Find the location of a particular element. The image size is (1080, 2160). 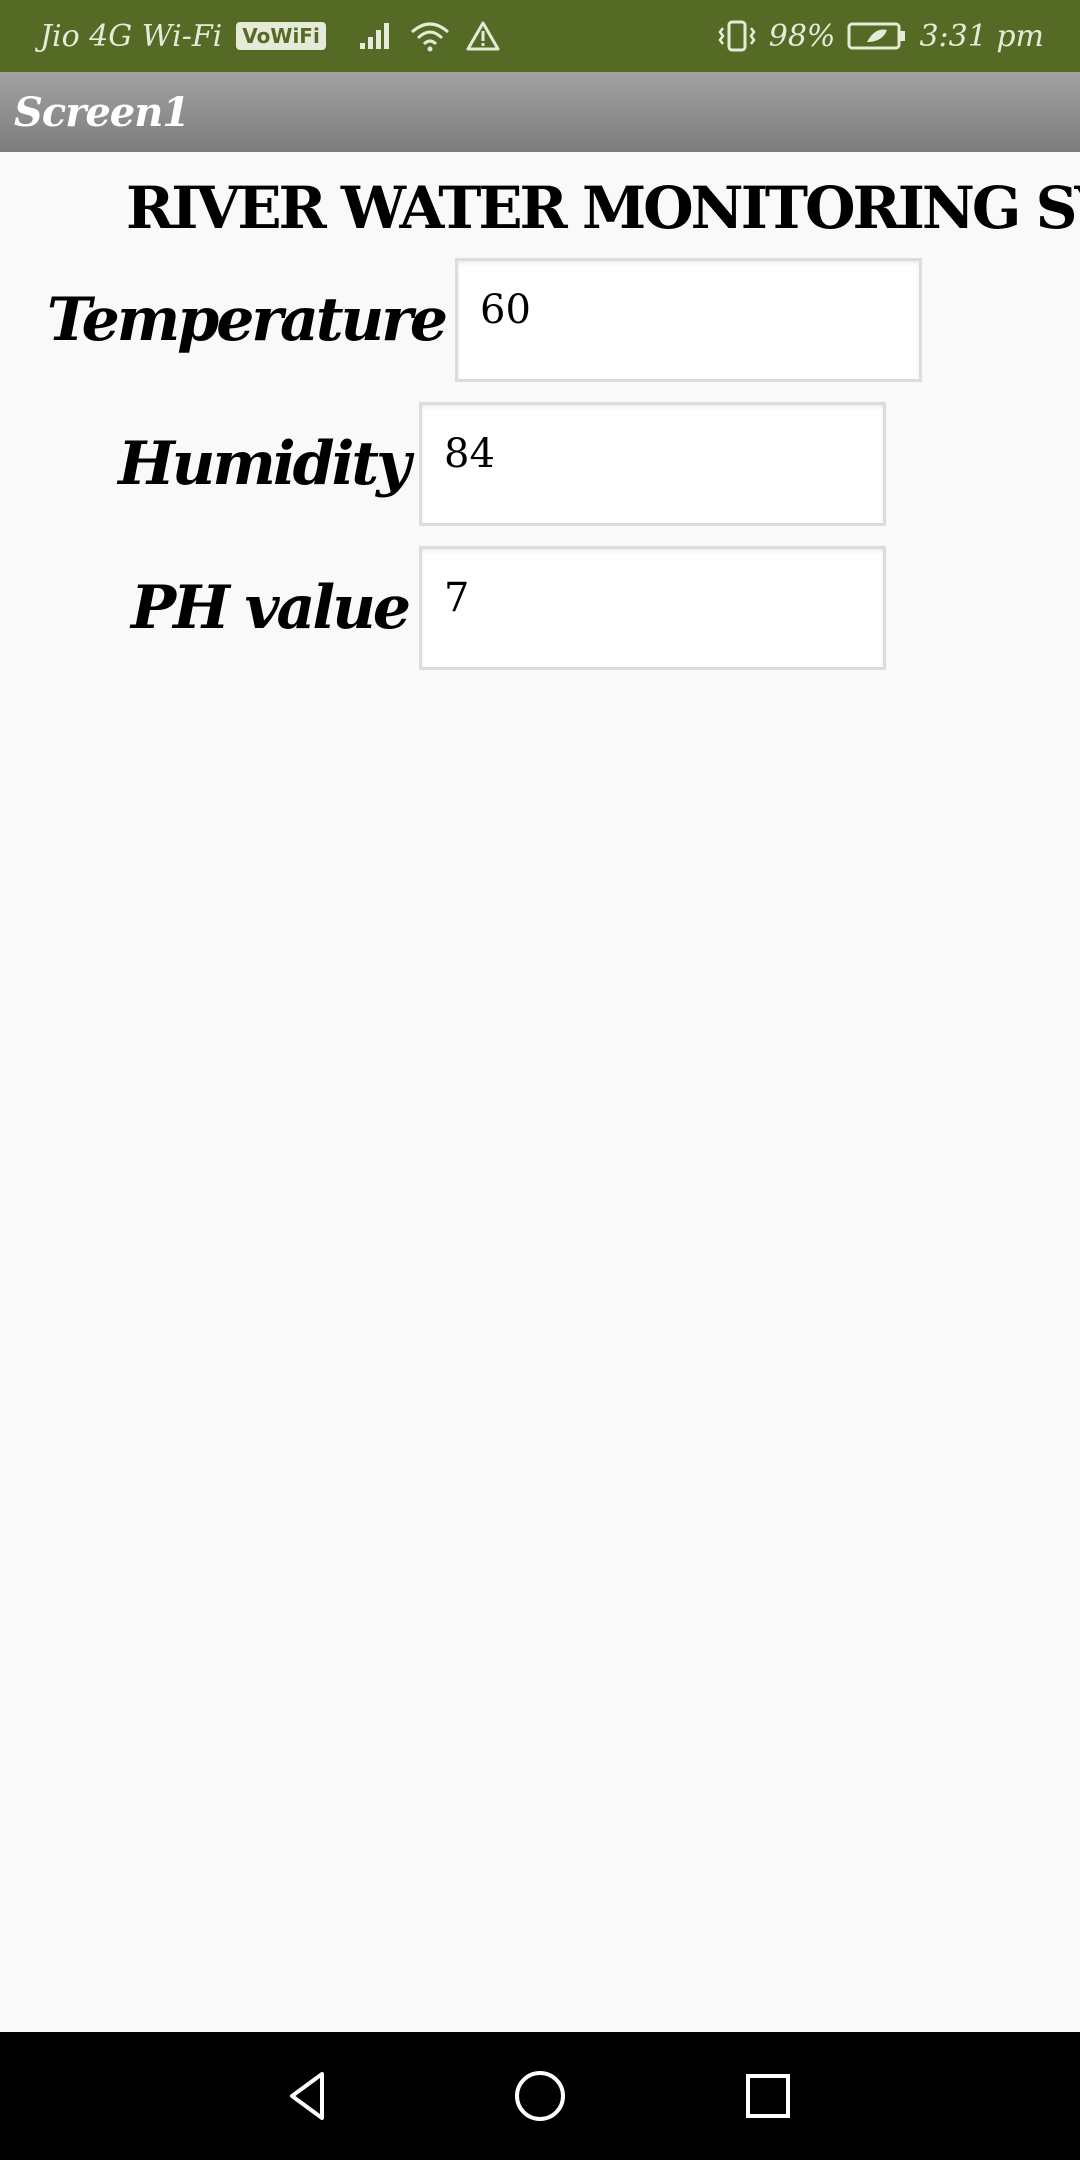

temperature-field: 60 is located at coordinates (688, 320).